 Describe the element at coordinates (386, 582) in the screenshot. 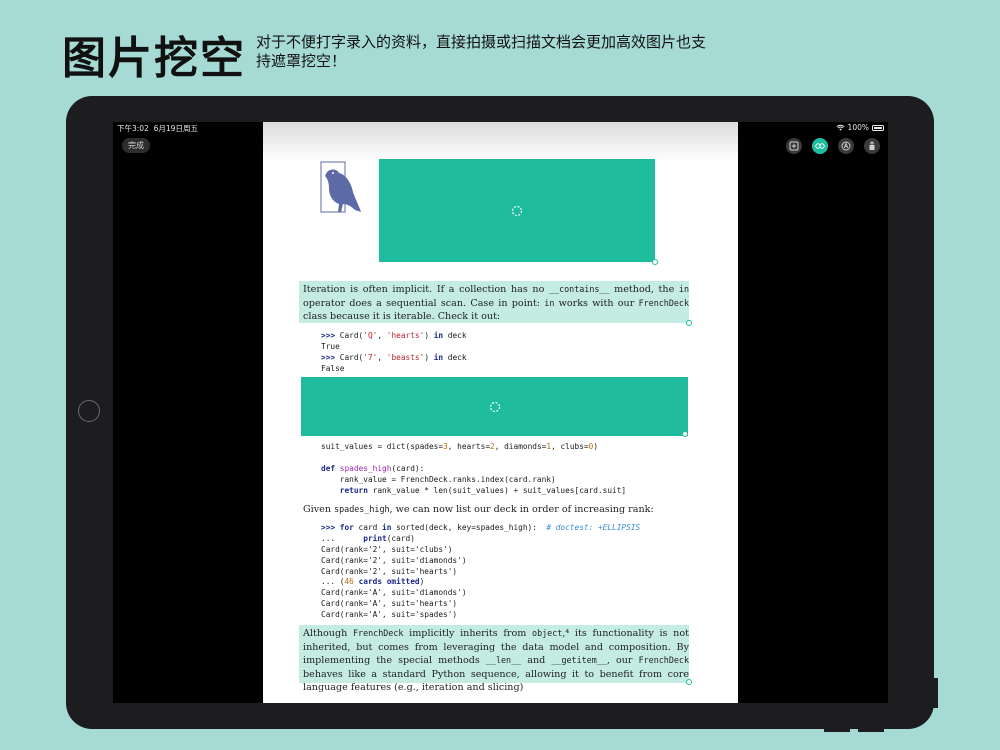

I see `code-token: cards omitted` at that location.